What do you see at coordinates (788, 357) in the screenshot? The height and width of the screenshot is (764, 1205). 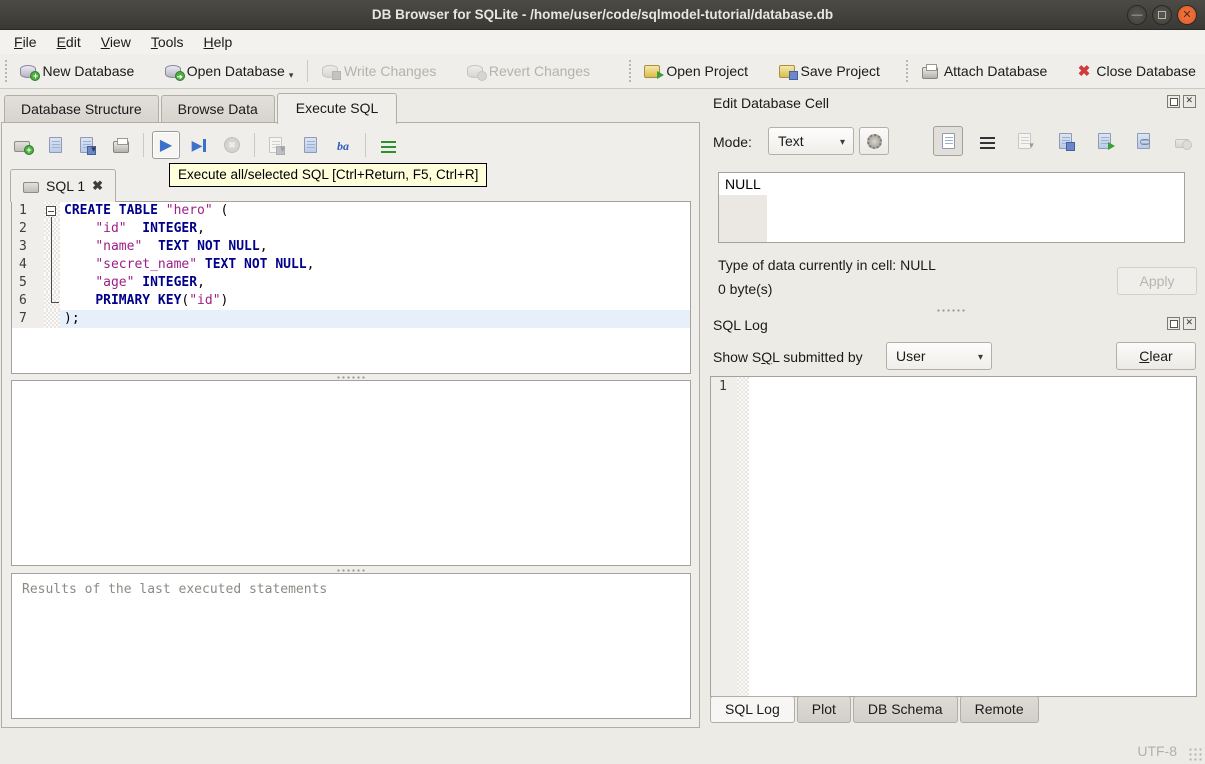 I see `log-filter-label: Show SQL submitted by` at bounding box center [788, 357].